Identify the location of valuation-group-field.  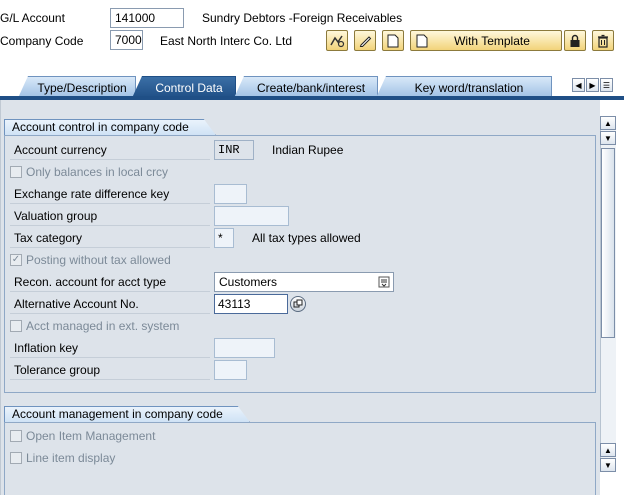
(251, 216).